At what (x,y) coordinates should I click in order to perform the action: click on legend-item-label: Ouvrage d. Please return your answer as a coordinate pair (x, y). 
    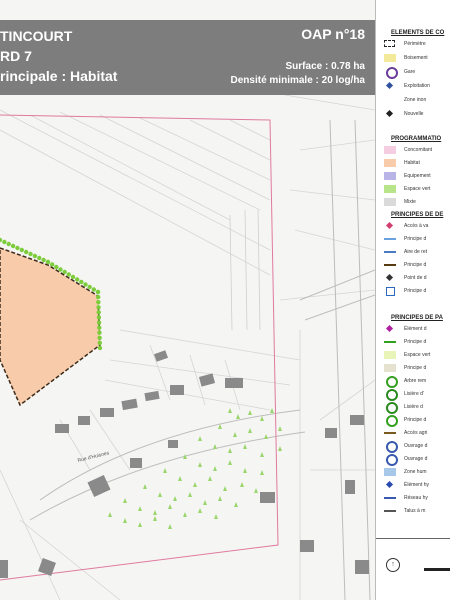
    Looking at the image, I should click on (416, 459).